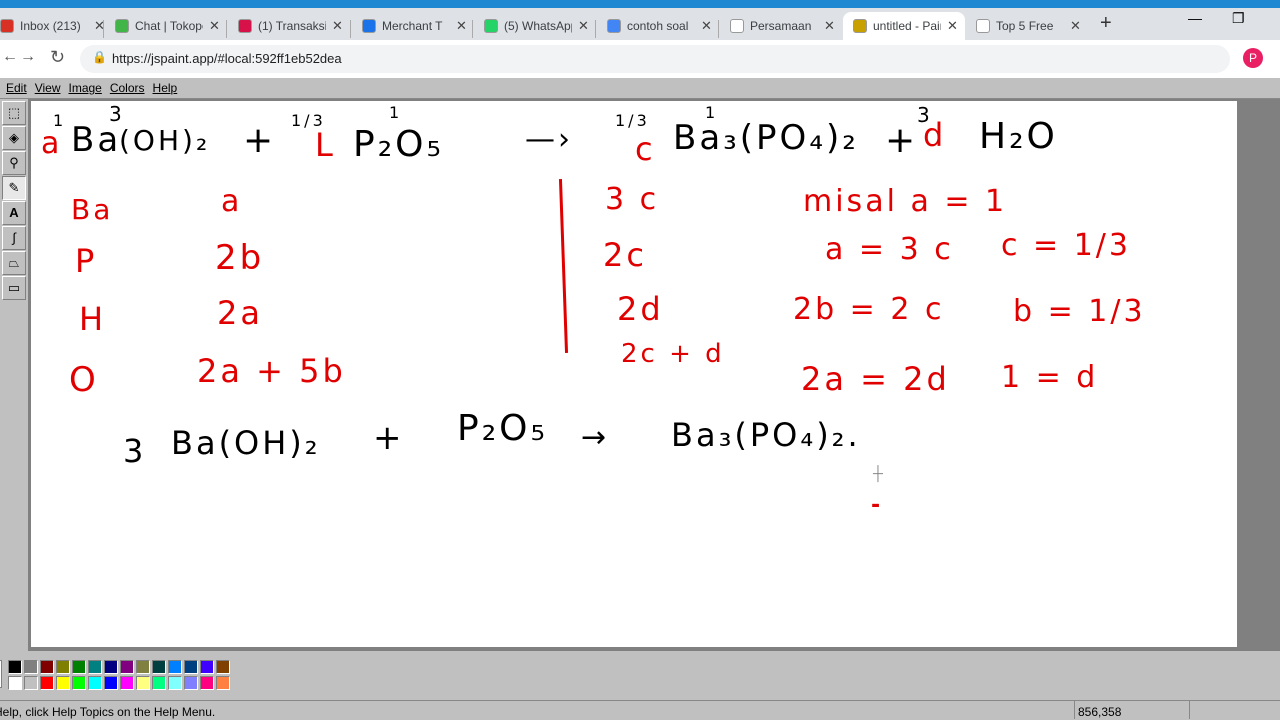 The width and height of the screenshot is (1280, 720). I want to click on menu-edit: Edit, so click(16, 89).